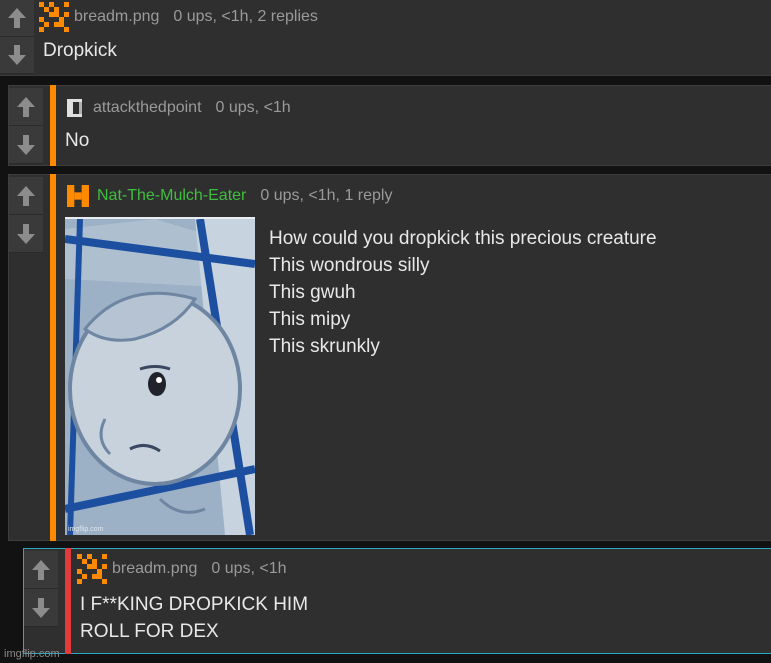 The width and height of the screenshot is (771, 663). Describe the element at coordinates (349, 265) in the screenshot. I see `comment-text-line: This wondrous silly` at that location.